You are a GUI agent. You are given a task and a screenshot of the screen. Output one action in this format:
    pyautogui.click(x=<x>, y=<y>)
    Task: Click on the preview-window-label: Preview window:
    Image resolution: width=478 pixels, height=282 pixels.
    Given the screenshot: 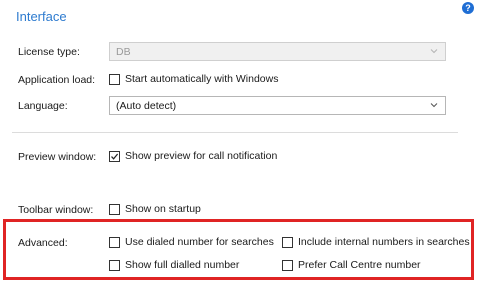 What is the action you would take?
    pyautogui.click(x=57, y=157)
    